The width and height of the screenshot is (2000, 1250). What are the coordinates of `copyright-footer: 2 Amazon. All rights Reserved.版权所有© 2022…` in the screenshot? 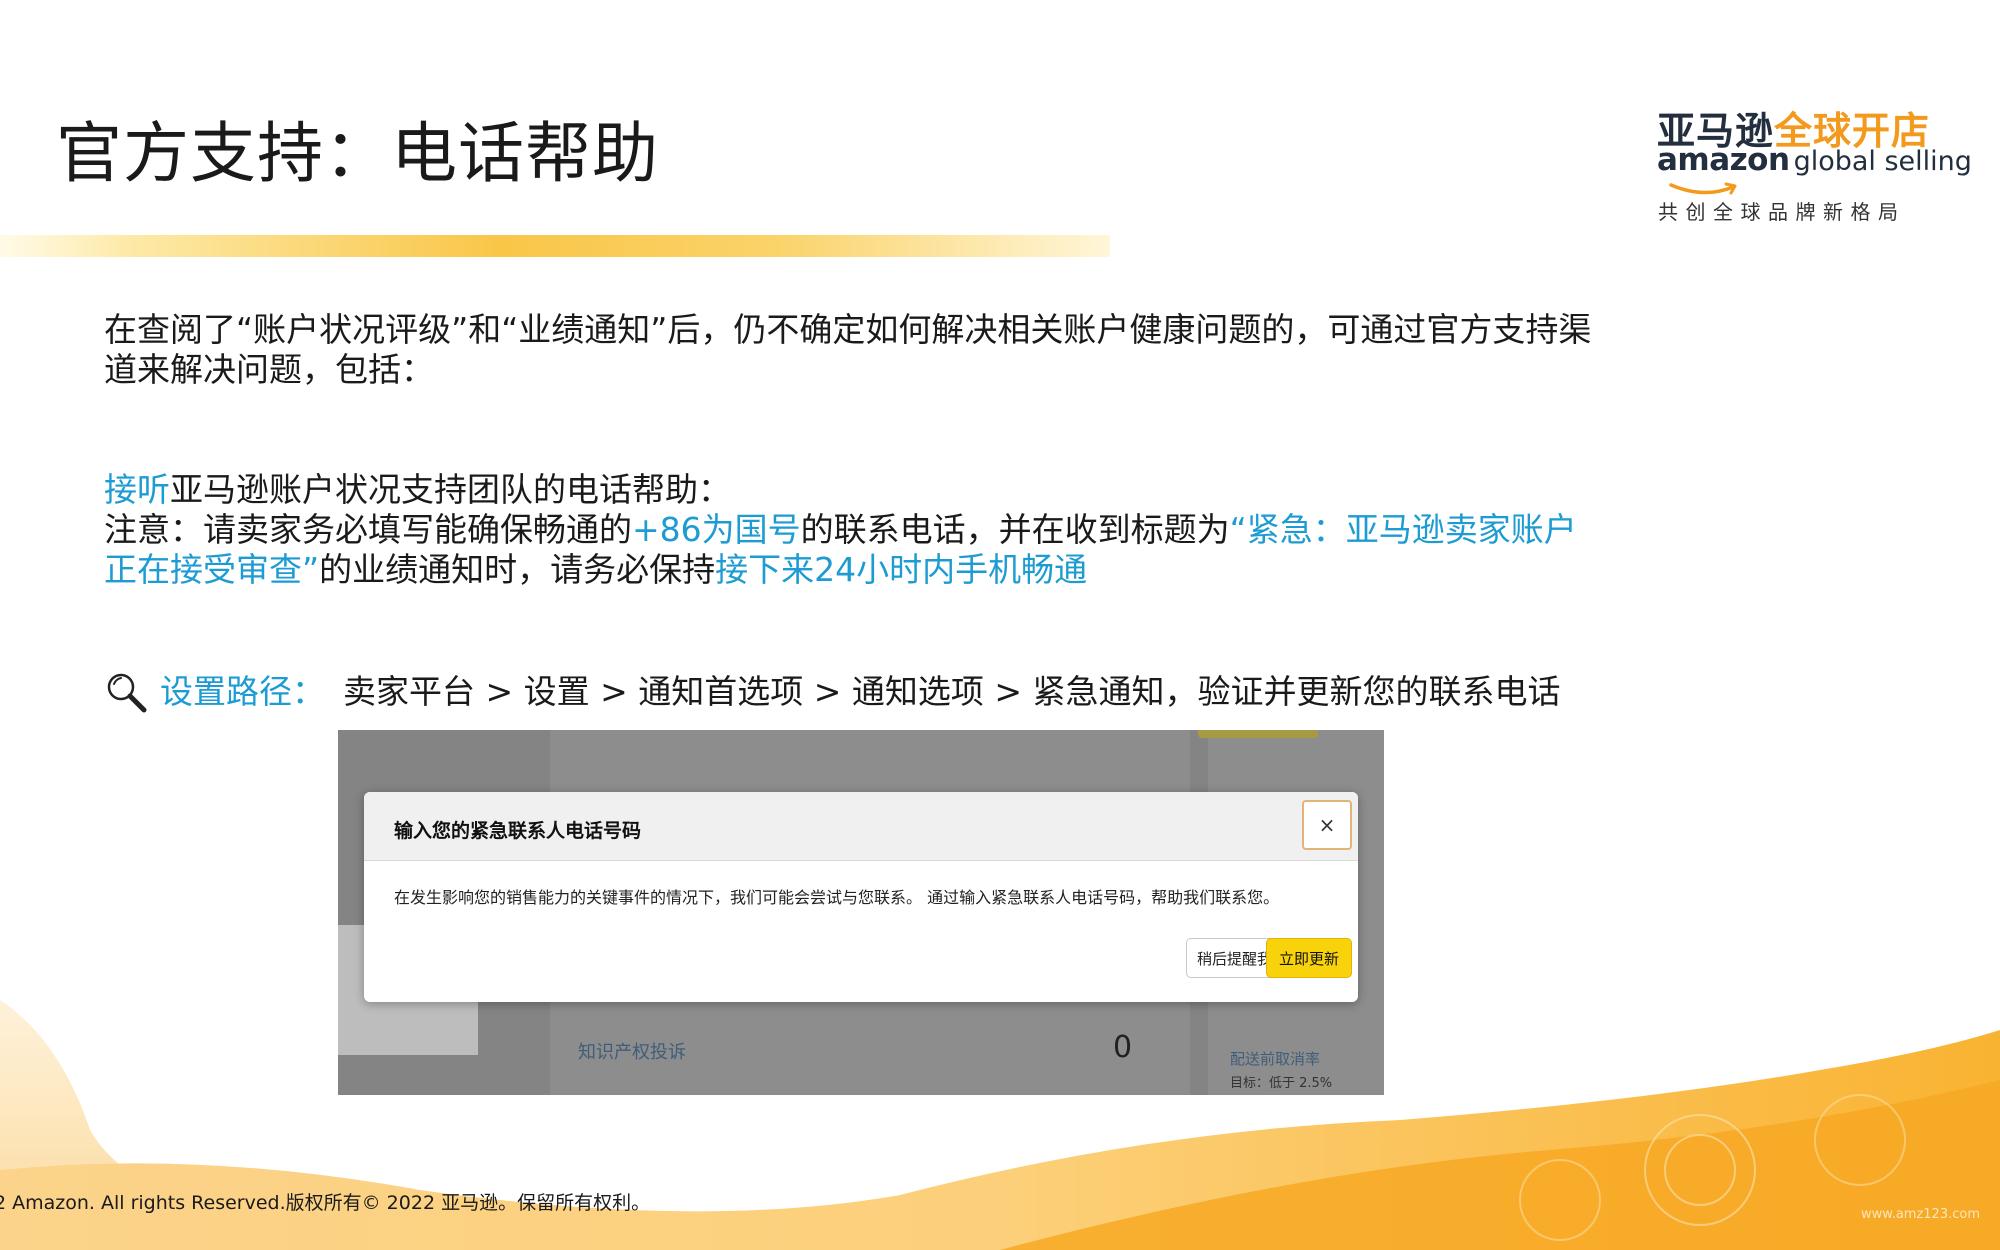 It's located at (325, 1203).